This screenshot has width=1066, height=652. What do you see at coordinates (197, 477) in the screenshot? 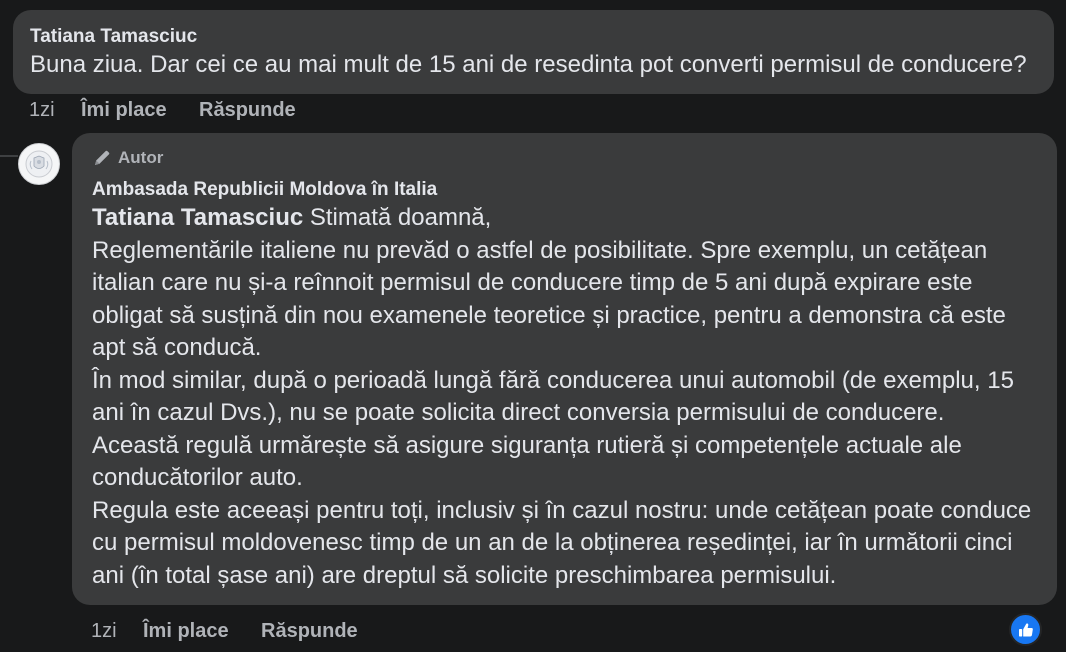
I see `reply-line: conducătorilor auto.` at bounding box center [197, 477].